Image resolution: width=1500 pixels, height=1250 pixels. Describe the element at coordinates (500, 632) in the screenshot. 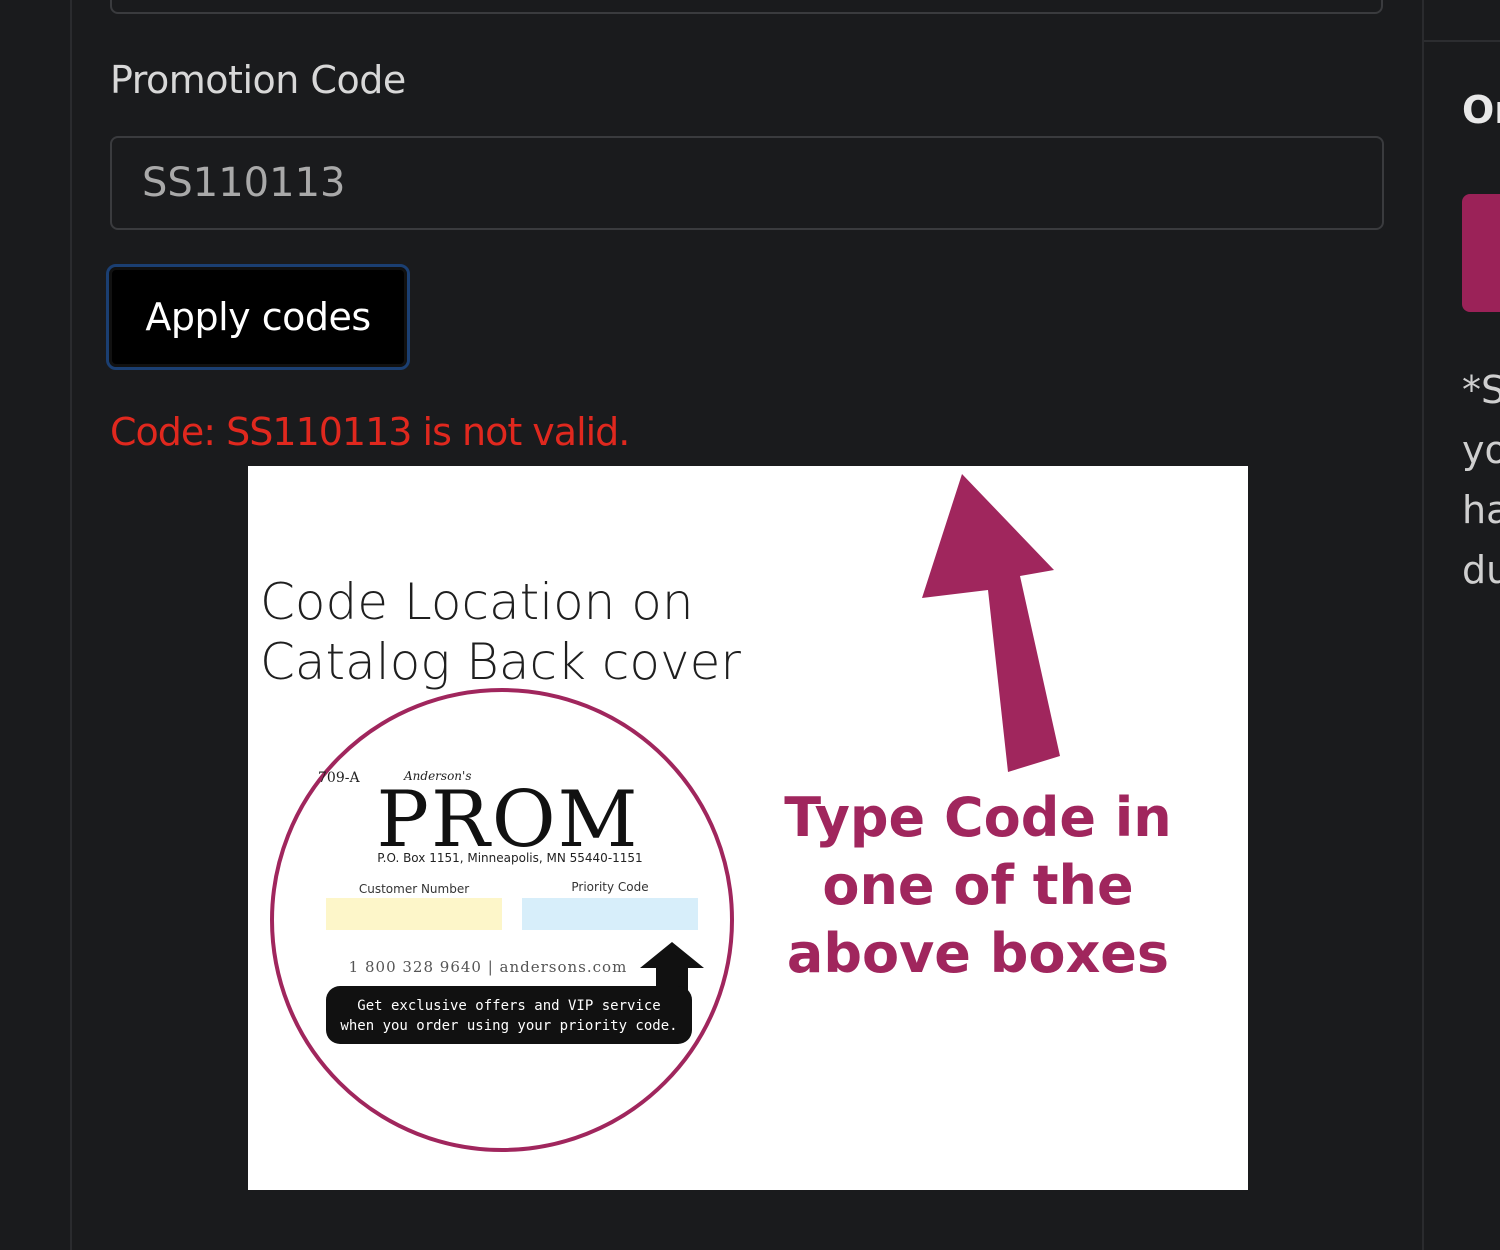

I see `code-location-heading: Code Location on Catalog Back cover` at that location.